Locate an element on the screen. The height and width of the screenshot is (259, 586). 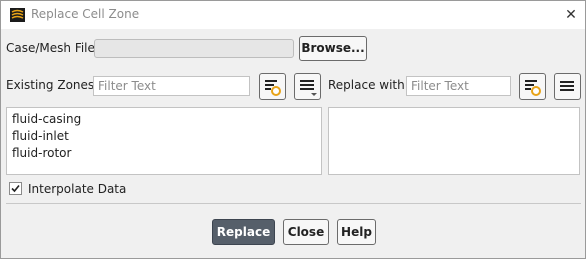
existing-zones-filter-options-button is located at coordinates (272, 86).